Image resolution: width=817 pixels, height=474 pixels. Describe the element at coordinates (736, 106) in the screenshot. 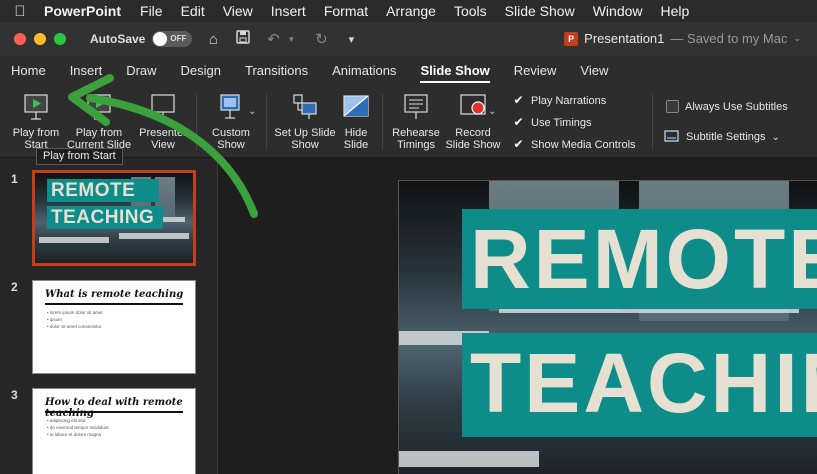

I see `always-use-subtitles-label: Always Use Subtitles` at that location.